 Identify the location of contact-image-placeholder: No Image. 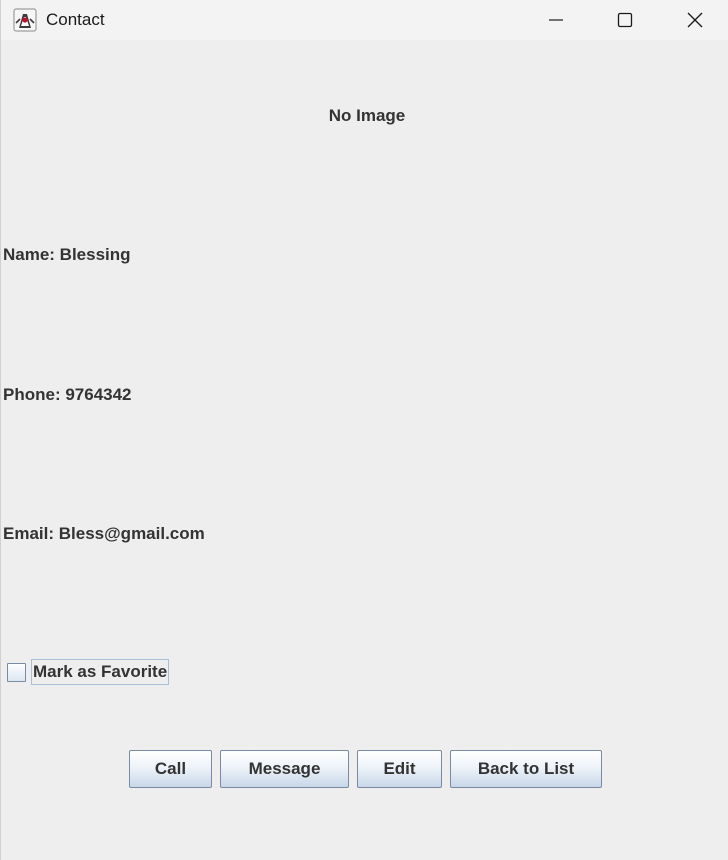
(367, 115).